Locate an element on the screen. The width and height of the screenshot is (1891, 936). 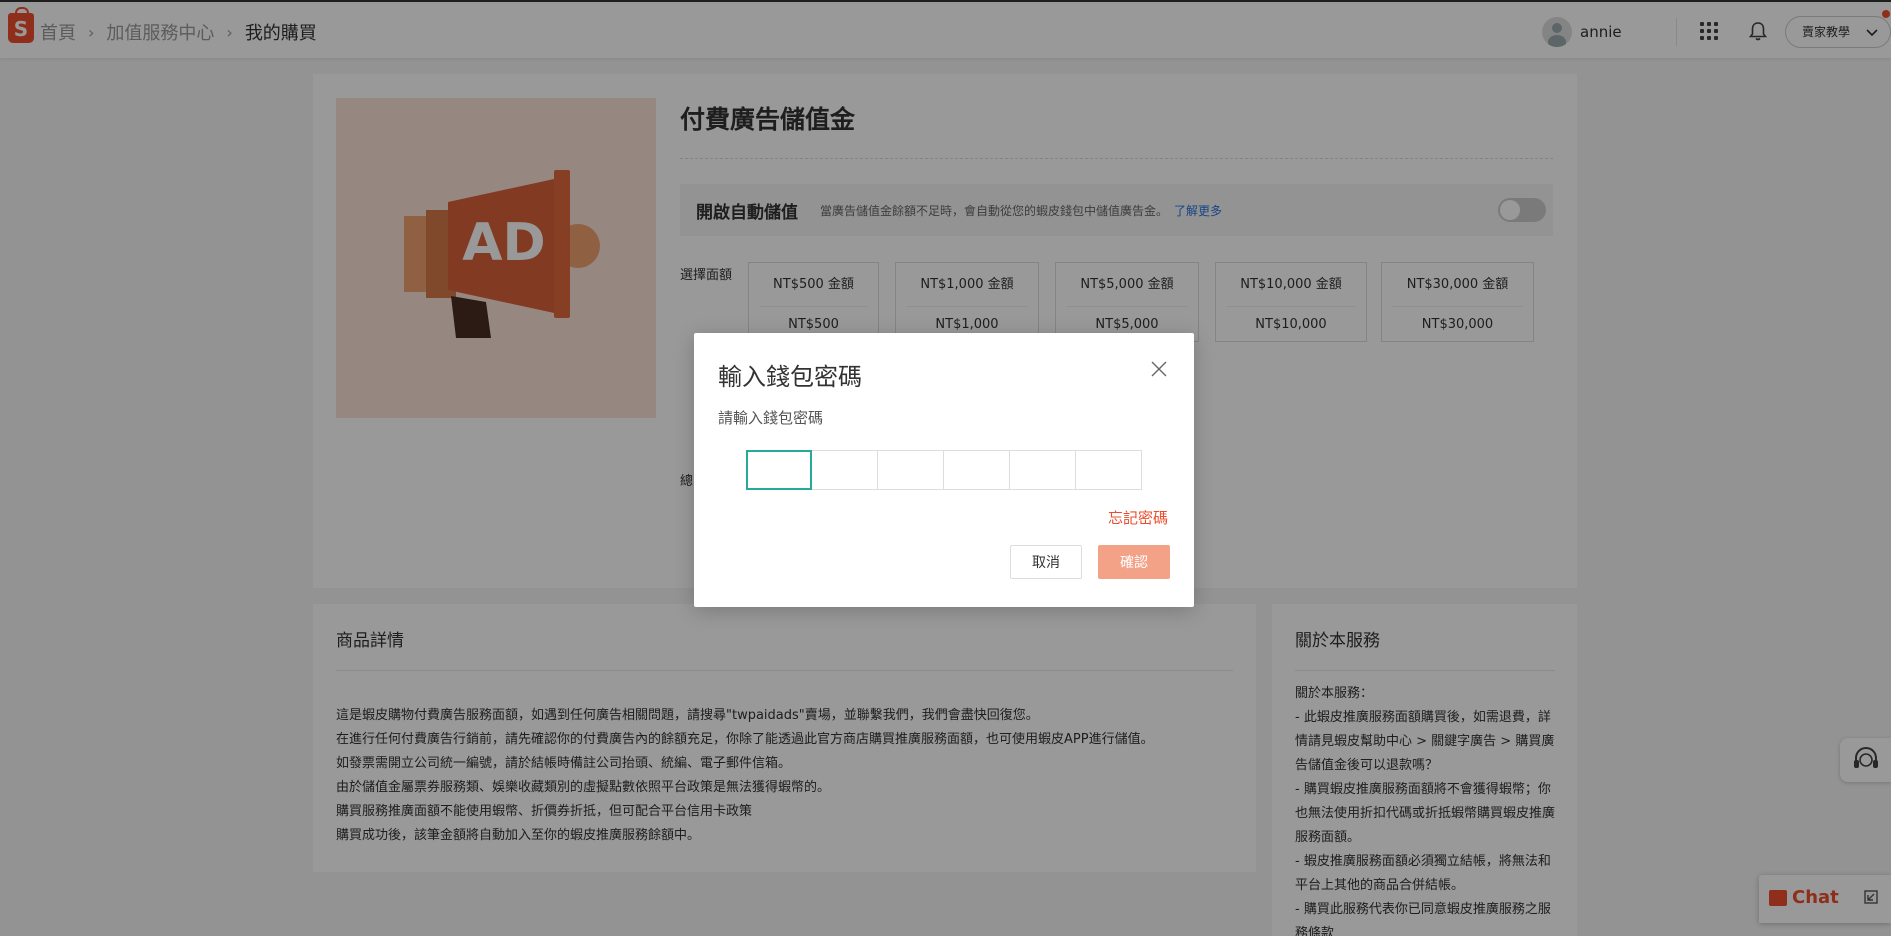
close-icon is located at coordinates (1159, 369).